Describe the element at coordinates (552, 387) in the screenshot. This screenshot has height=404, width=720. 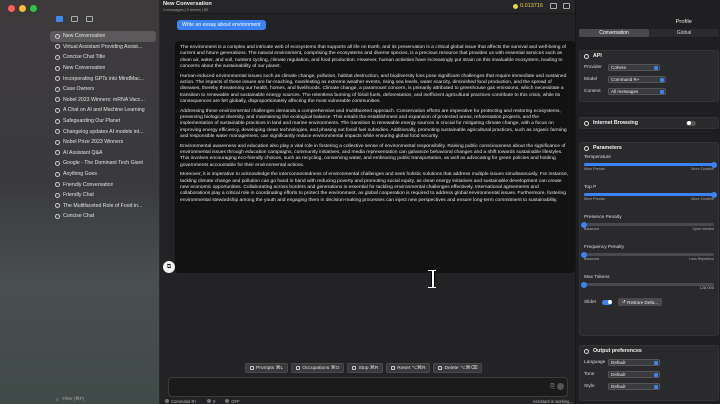
I see `attachment-icon: ⎘` at that location.